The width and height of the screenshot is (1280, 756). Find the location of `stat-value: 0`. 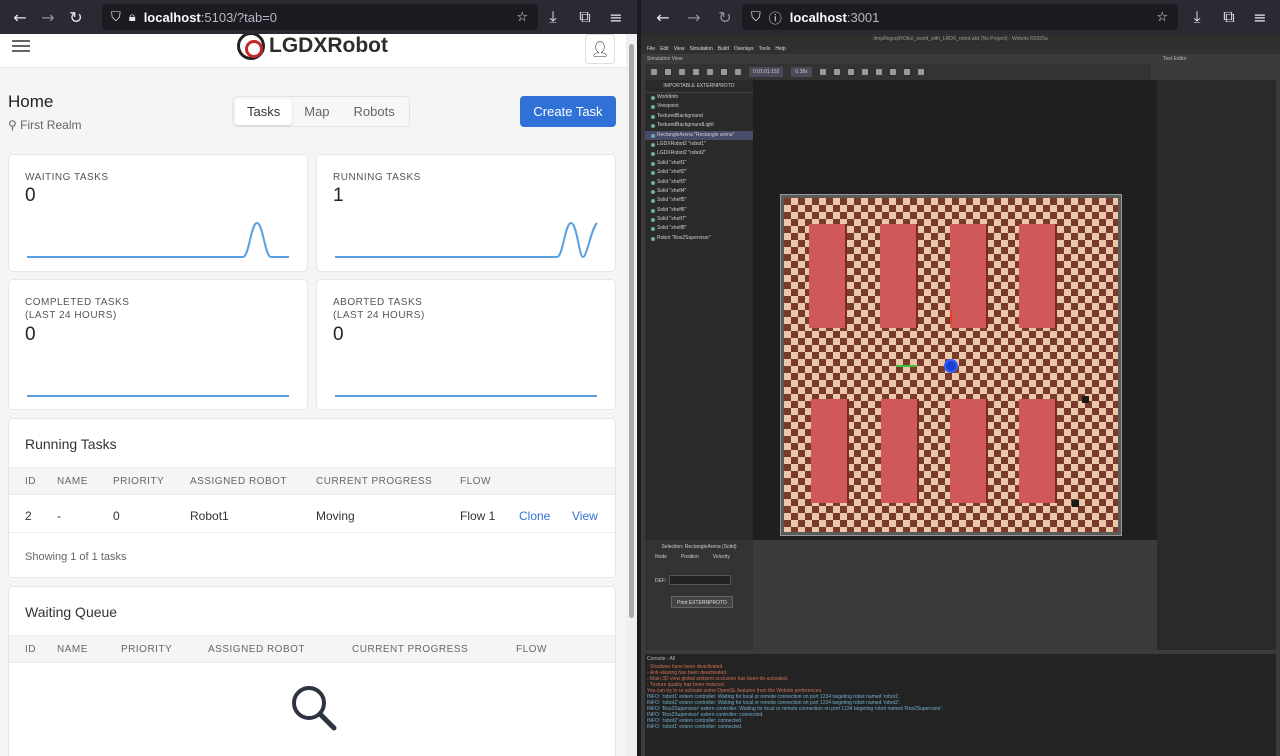

stat-value: 0 is located at coordinates (30, 195).